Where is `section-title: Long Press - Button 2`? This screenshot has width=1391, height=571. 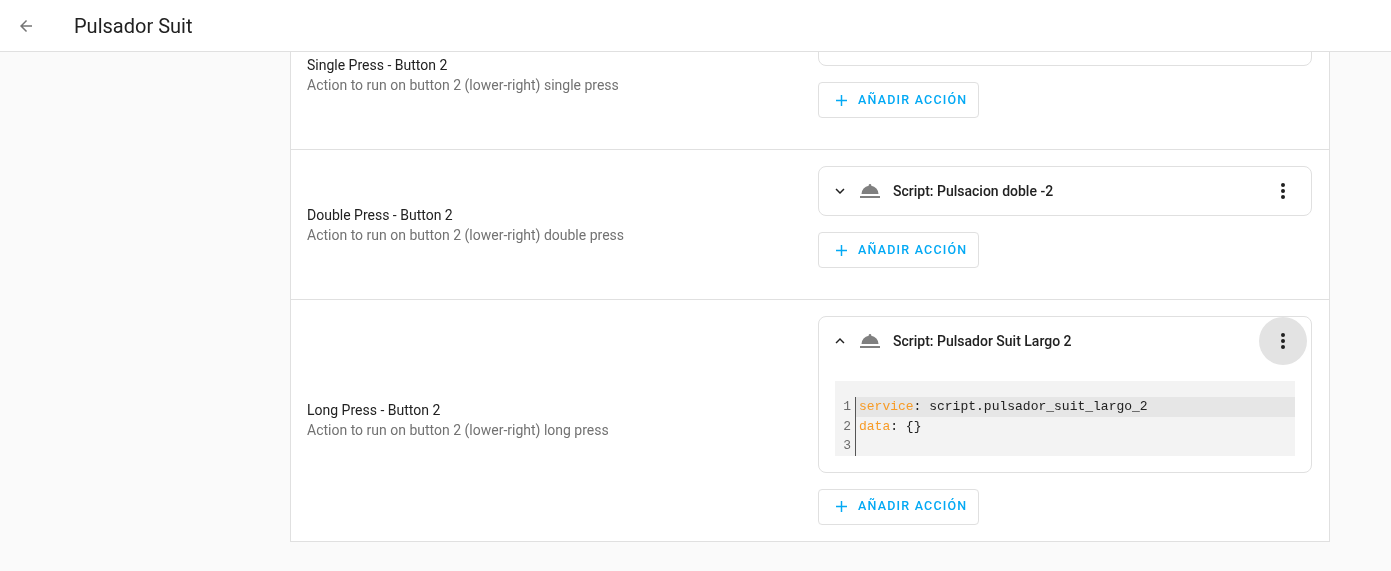 section-title: Long Press - Button 2 is located at coordinates (374, 411).